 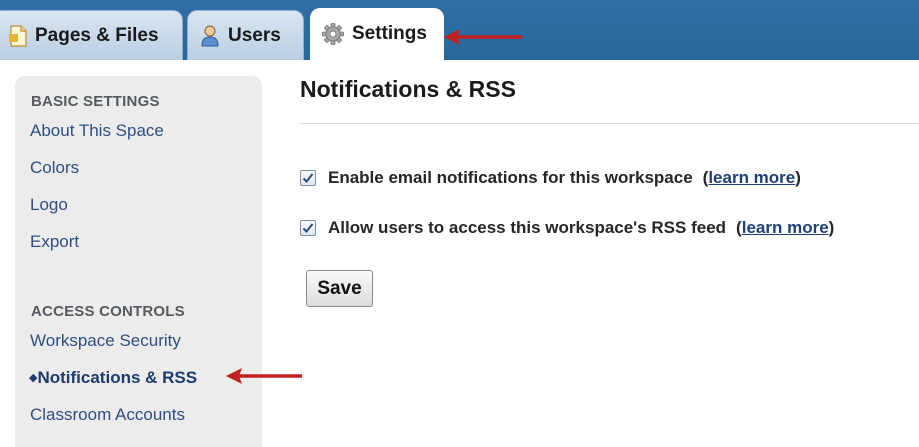 I want to click on tab-settings: Settings, so click(x=377, y=34).